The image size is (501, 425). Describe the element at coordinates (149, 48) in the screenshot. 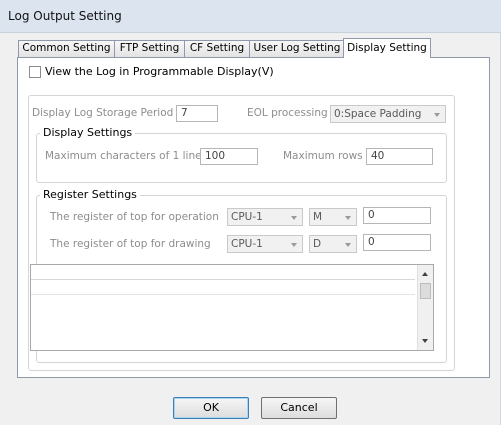

I see `tab-ftp-setting: FTP Setting` at that location.